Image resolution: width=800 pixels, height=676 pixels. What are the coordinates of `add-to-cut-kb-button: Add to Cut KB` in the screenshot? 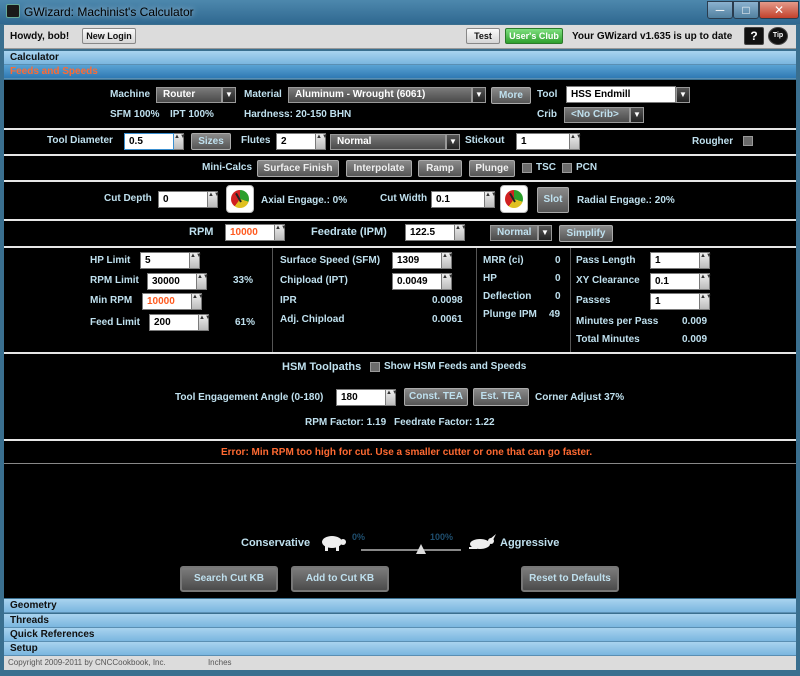 It's located at (340, 579).